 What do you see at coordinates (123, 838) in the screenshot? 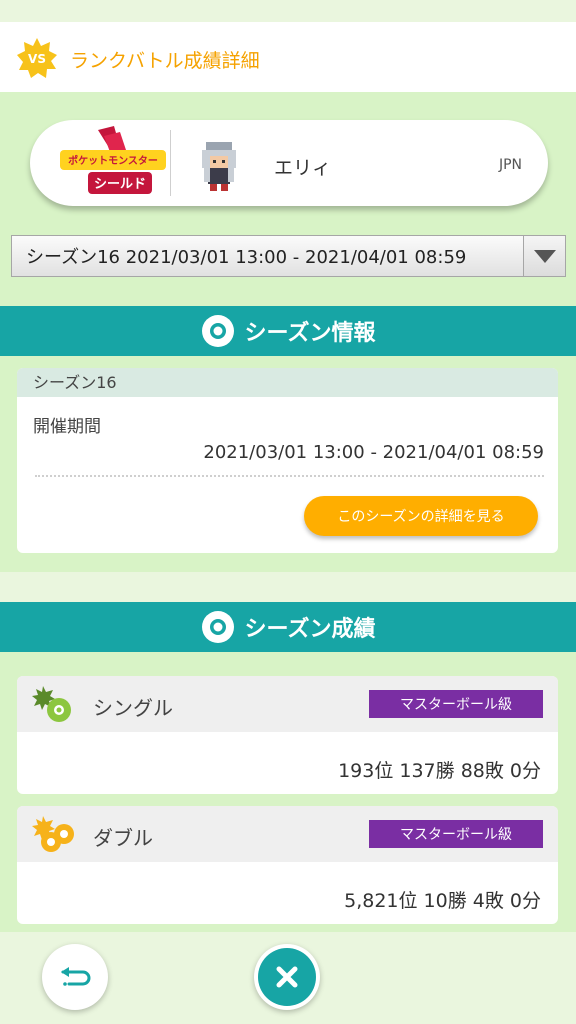
I see `mode-name: ダブル` at bounding box center [123, 838].